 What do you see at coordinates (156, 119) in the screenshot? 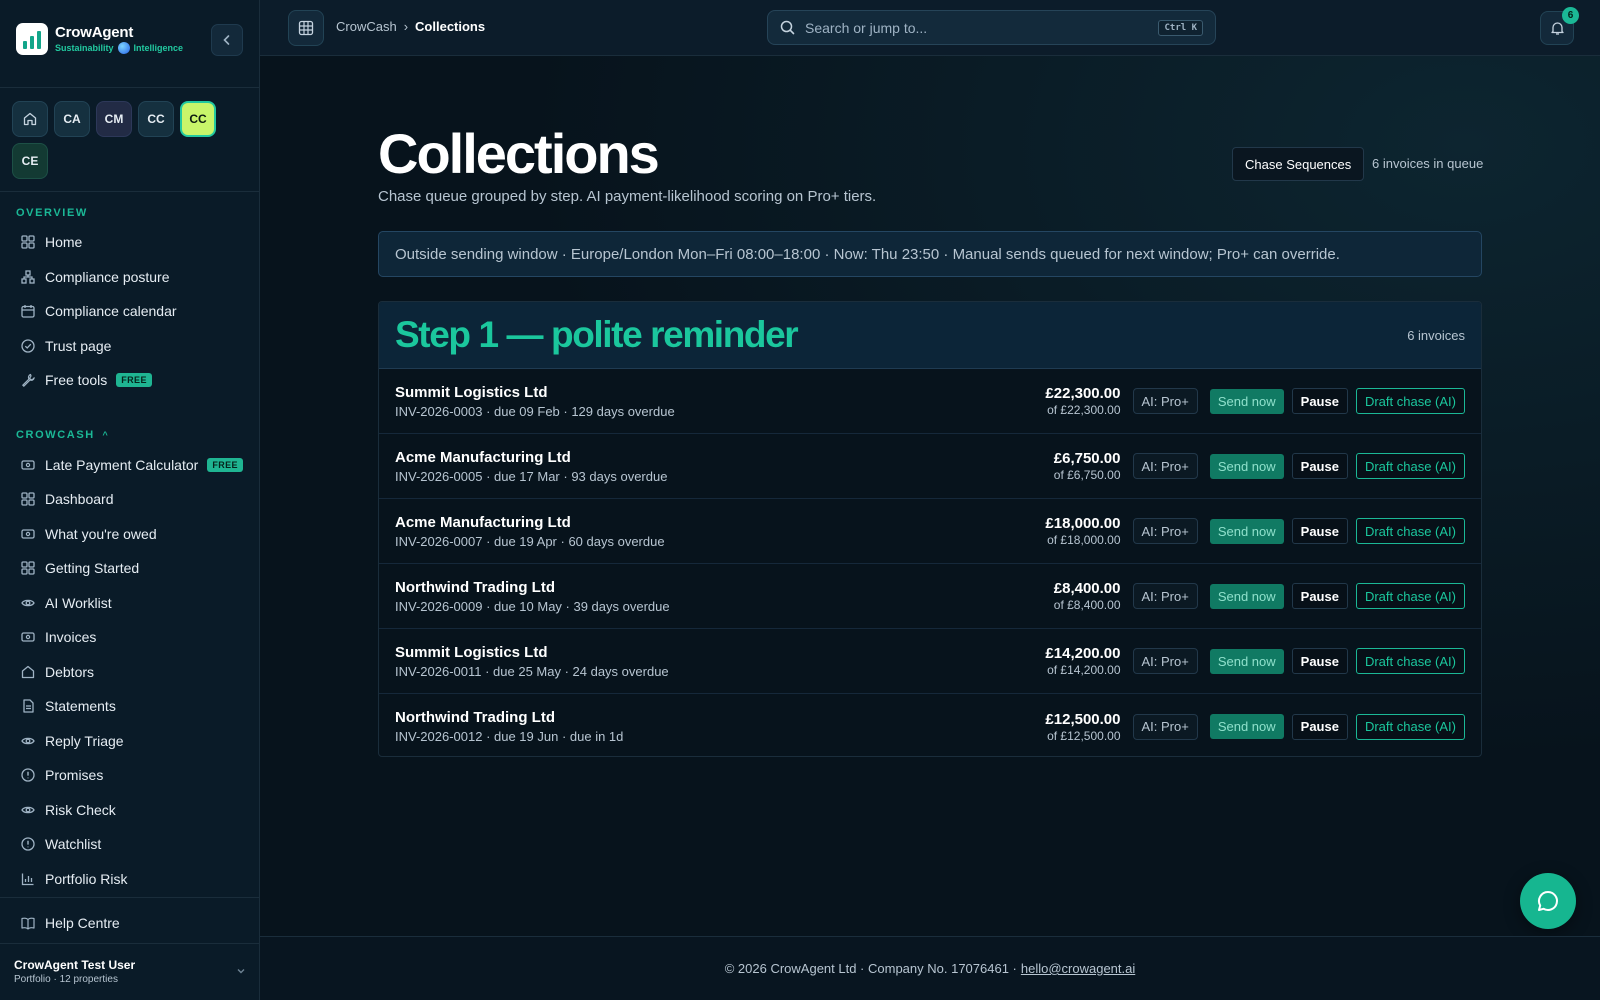
I see `workspace-cc: CC` at bounding box center [156, 119].